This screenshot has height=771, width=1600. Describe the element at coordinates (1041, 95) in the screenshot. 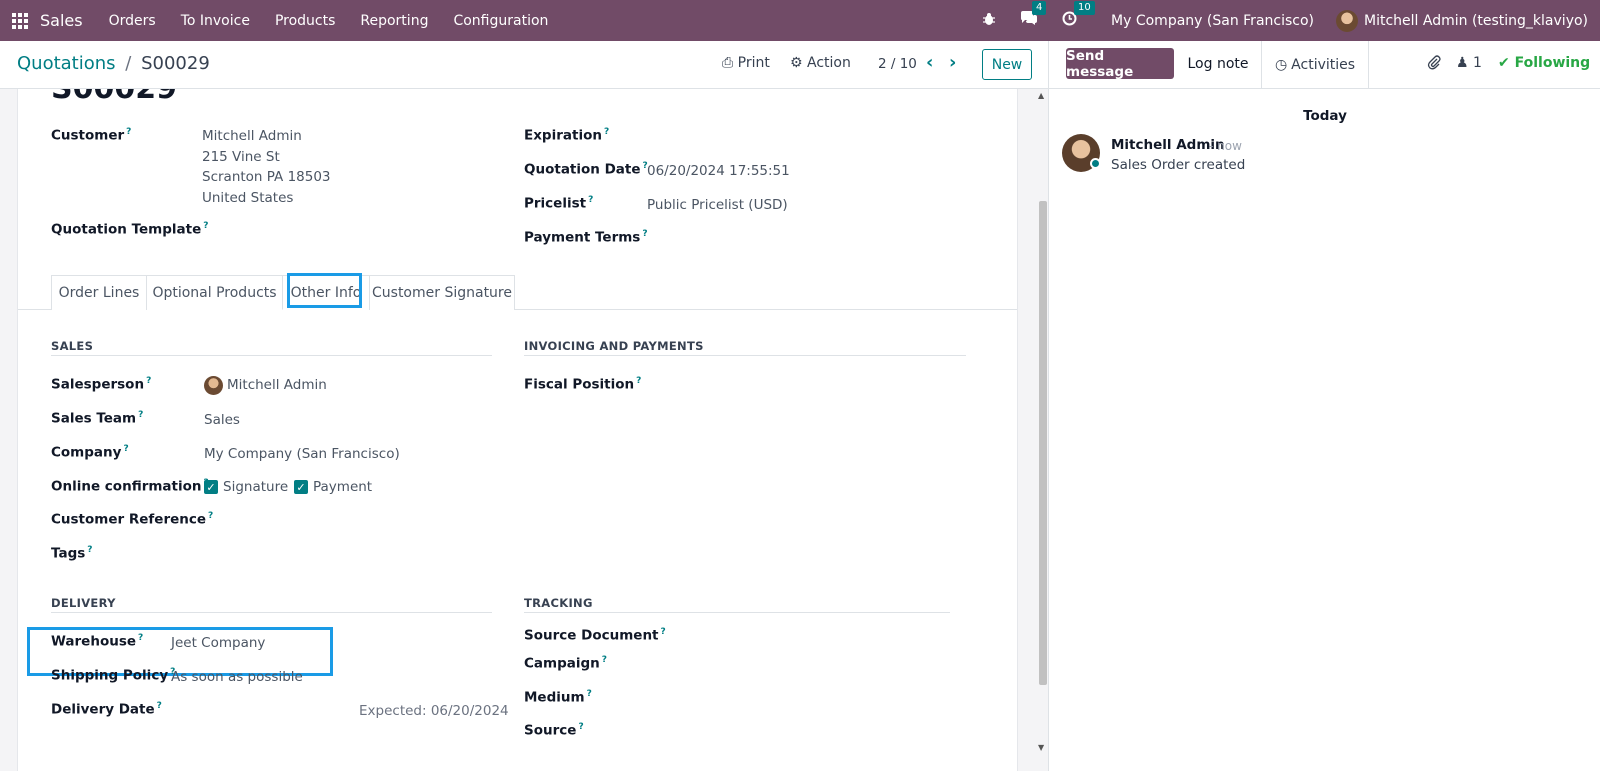

I see `scroll-up-icon: ▲` at that location.